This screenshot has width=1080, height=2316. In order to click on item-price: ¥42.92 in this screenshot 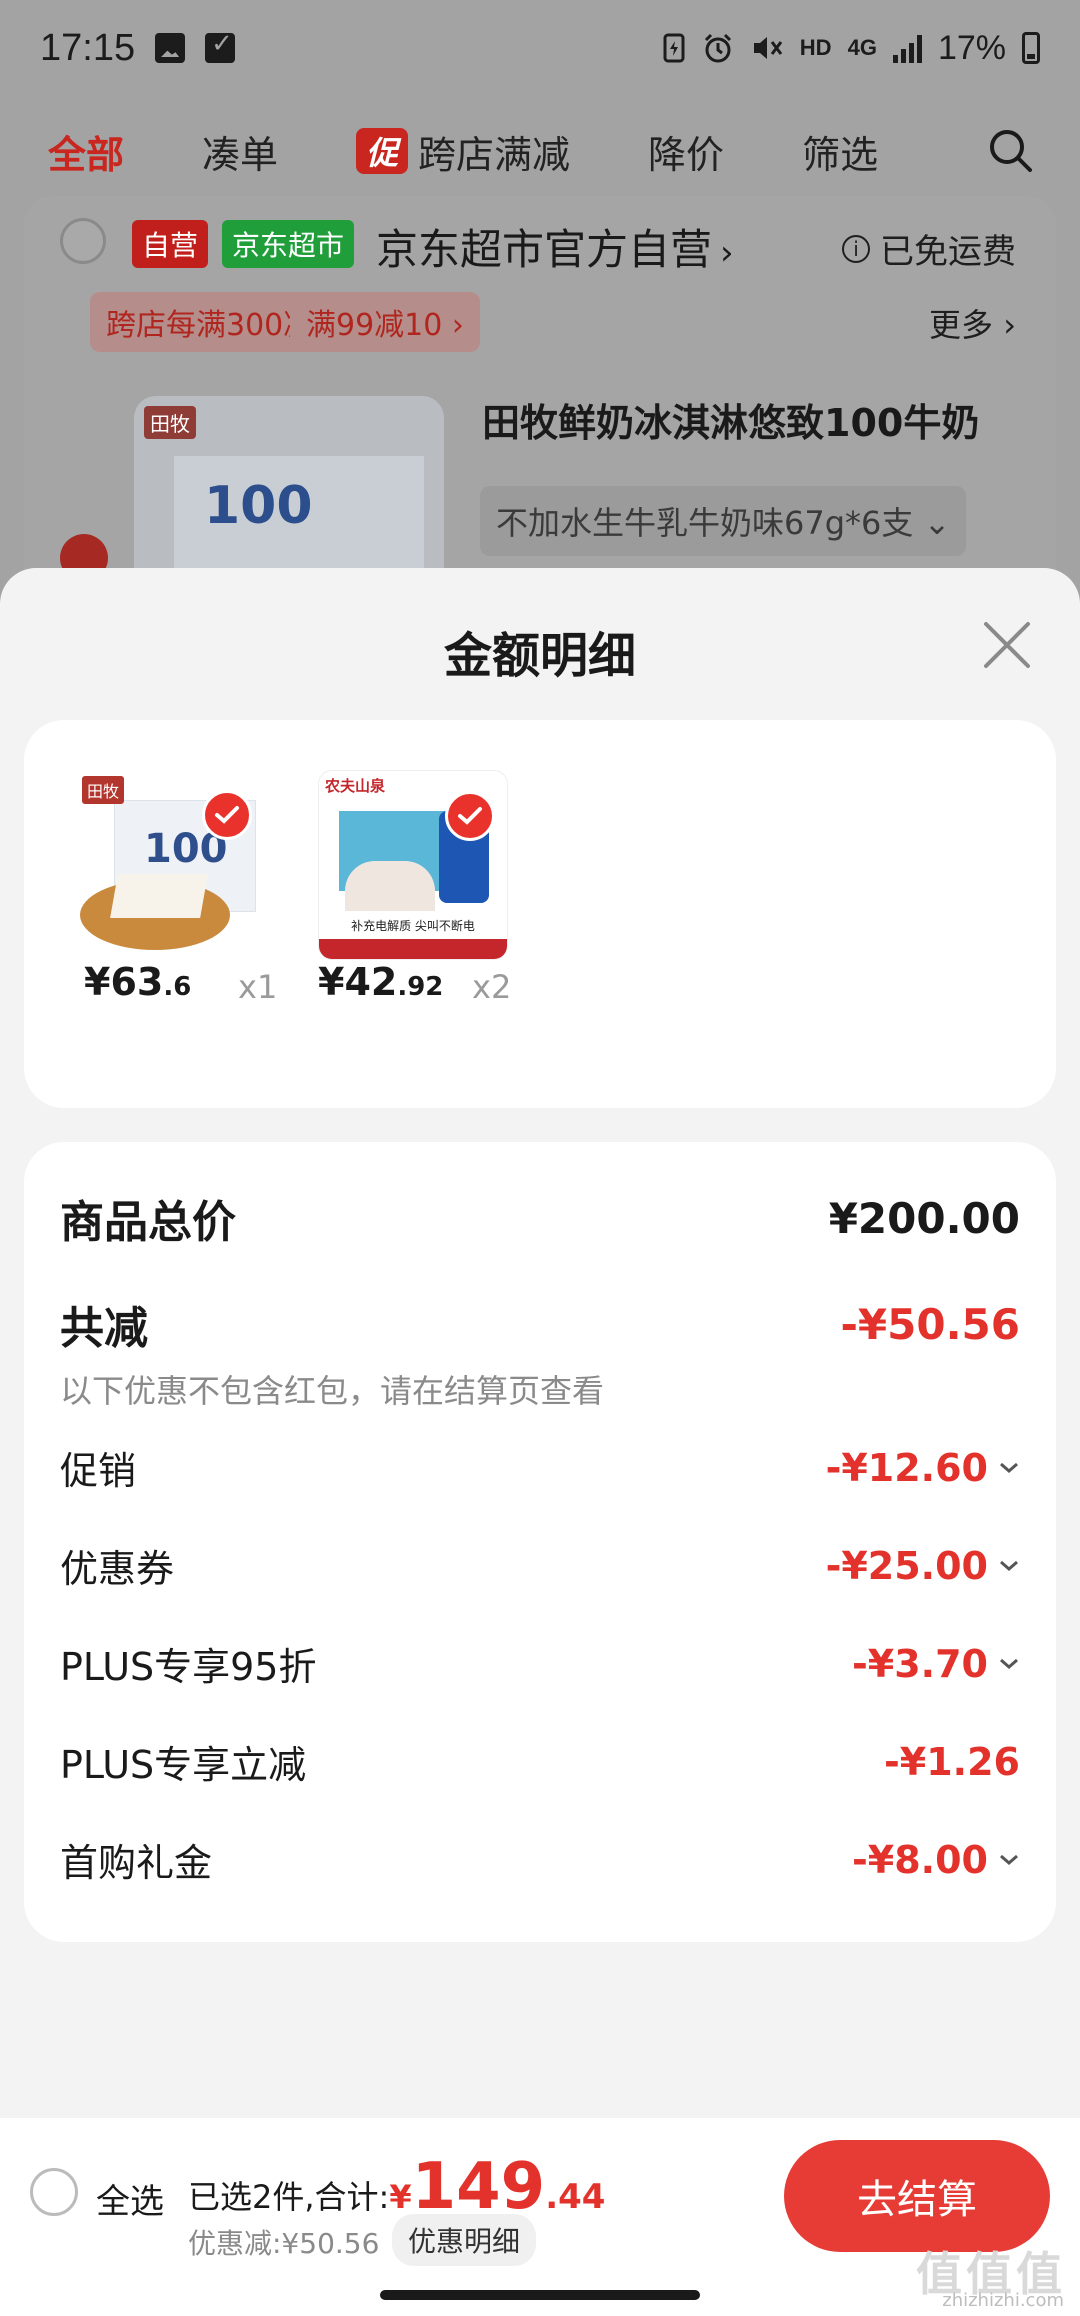, I will do `click(380, 982)`.